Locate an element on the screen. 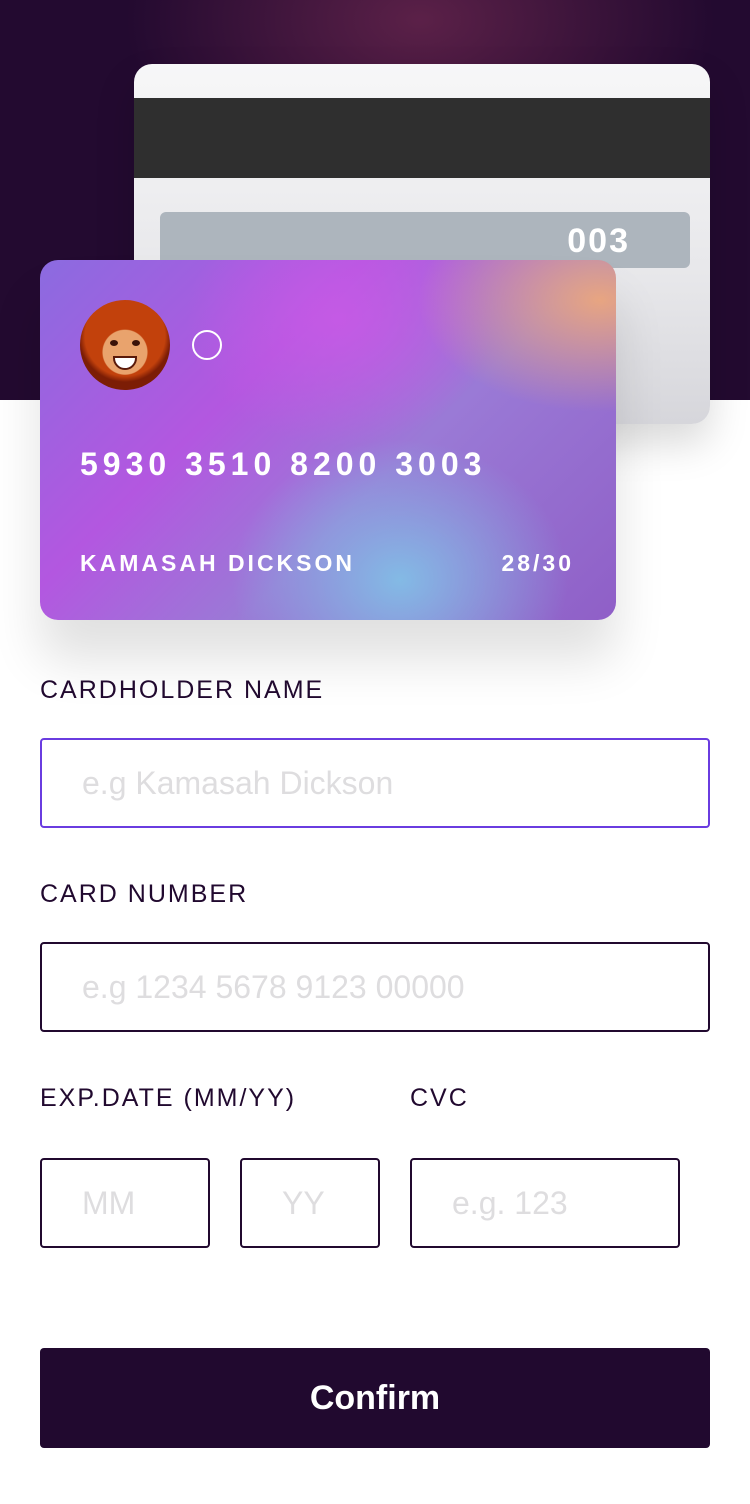 The image size is (750, 1504). avatar-eye-right is located at coordinates (136, 343).